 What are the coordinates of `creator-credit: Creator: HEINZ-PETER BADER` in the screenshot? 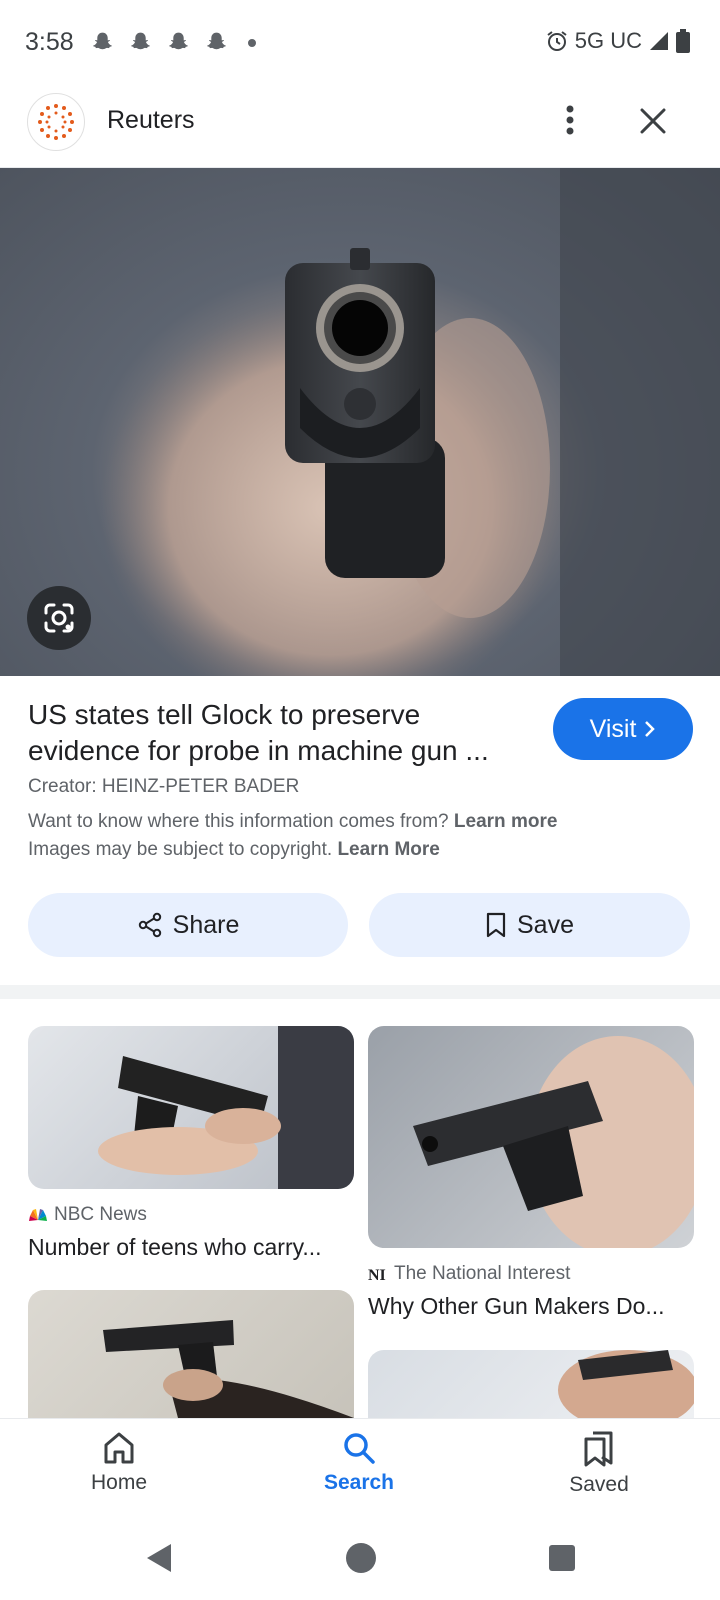 It's located at (164, 786).